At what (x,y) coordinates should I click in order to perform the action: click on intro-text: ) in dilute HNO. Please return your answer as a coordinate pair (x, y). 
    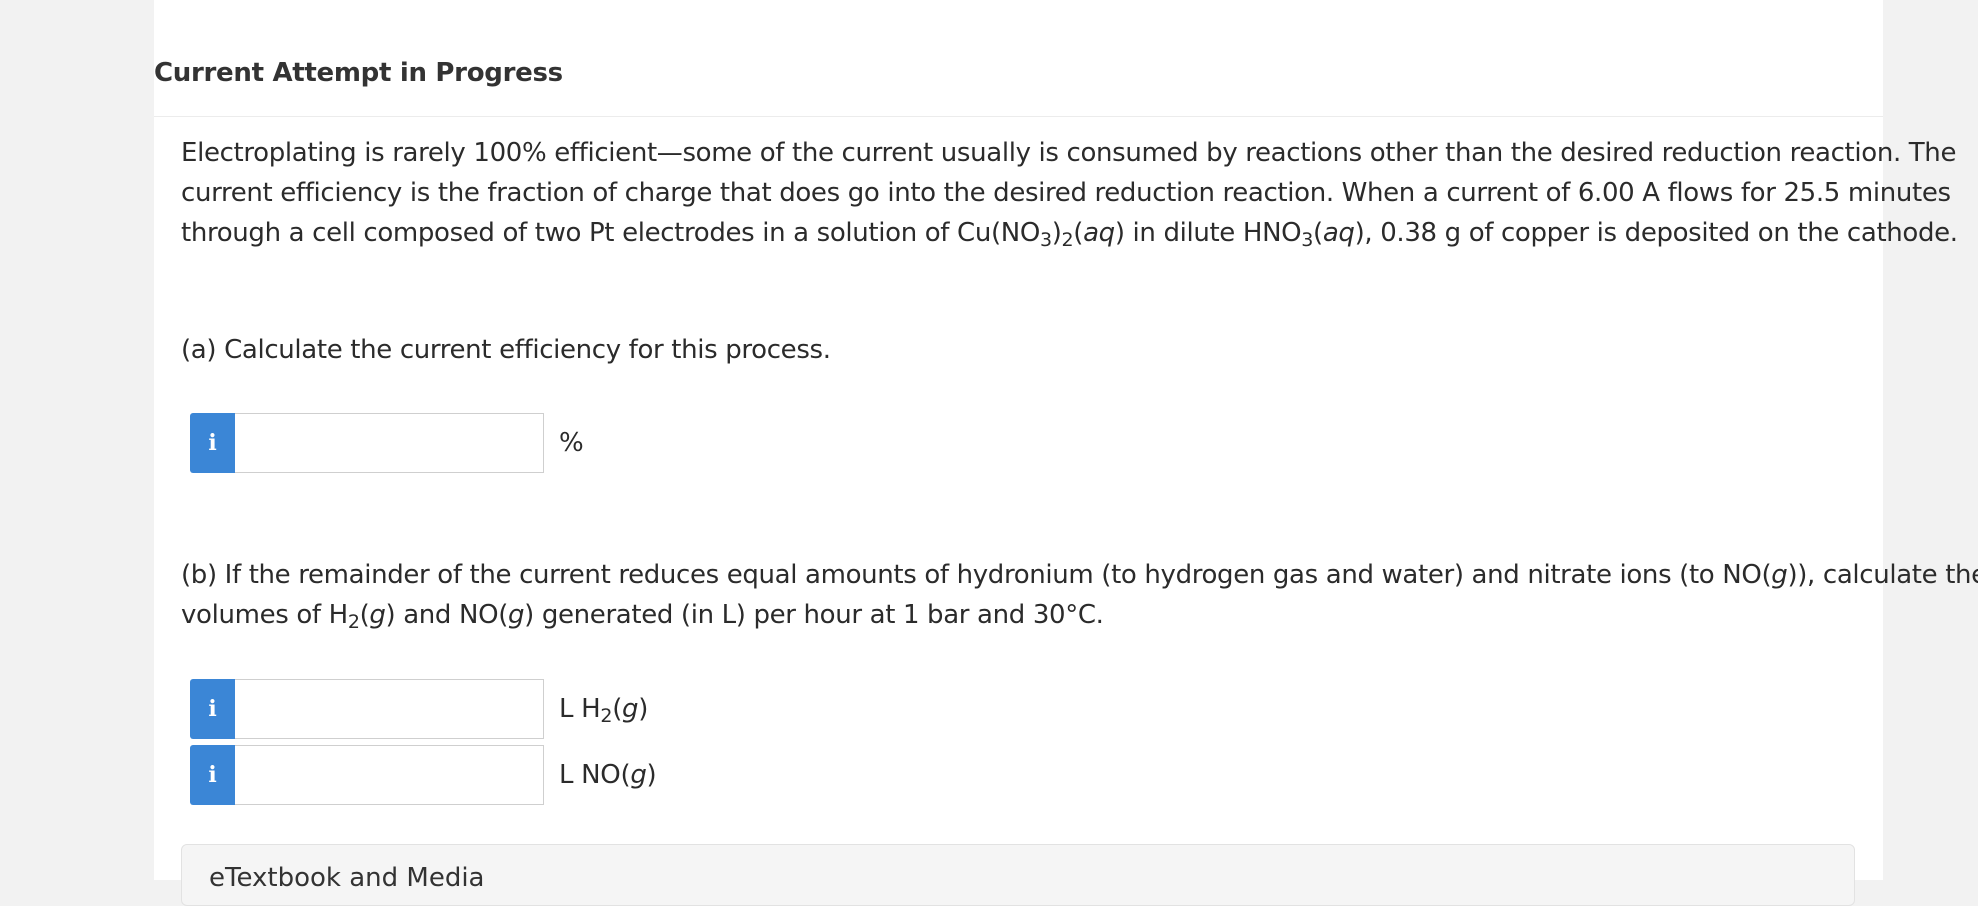
    Looking at the image, I should click on (1208, 233).